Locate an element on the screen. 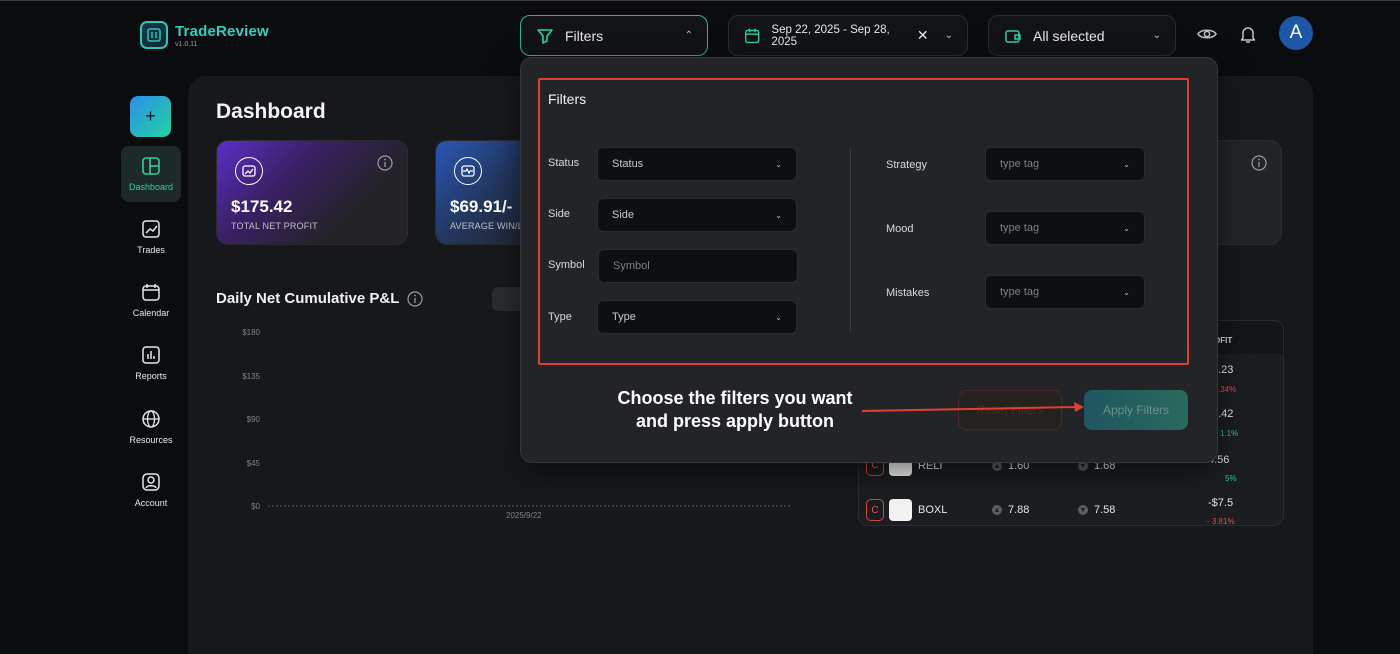 This screenshot has width=1400, height=654. date-range-text: Sep 22, 2025 - Sep 28, 2025 is located at coordinates (830, 35).